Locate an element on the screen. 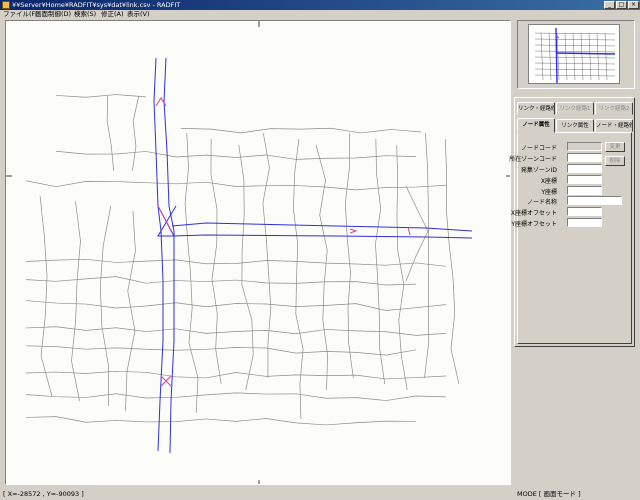  menu-search: 検索(S) is located at coordinates (85, 14).